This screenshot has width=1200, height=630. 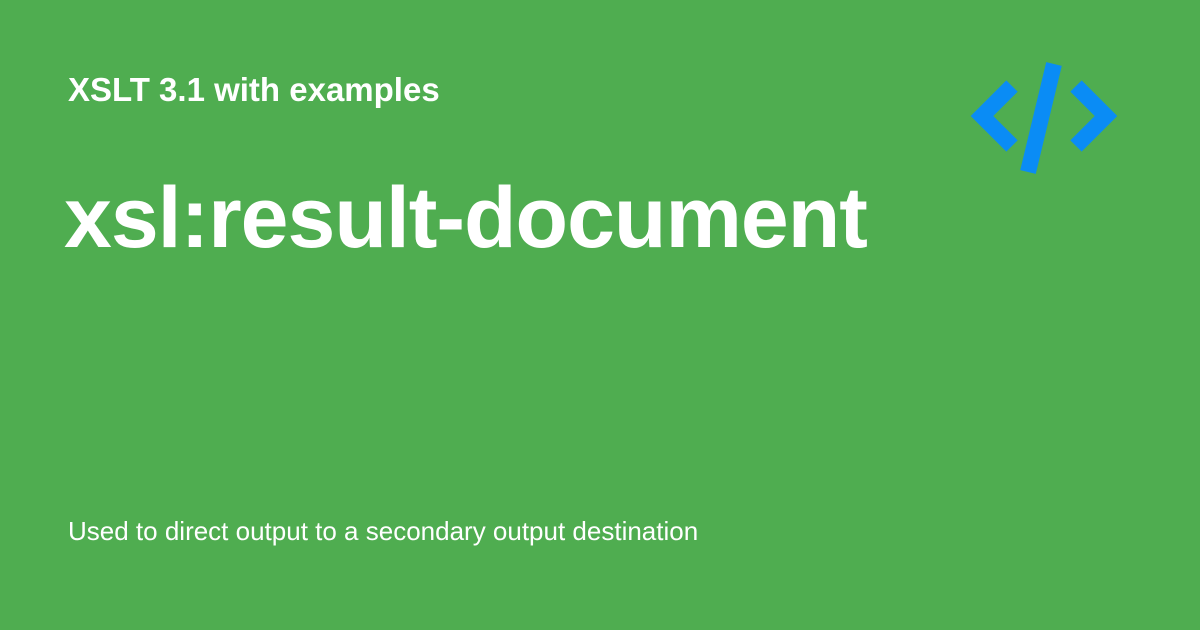 What do you see at coordinates (466, 218) in the screenshot?
I see `page-title: xsl:result-document` at bounding box center [466, 218].